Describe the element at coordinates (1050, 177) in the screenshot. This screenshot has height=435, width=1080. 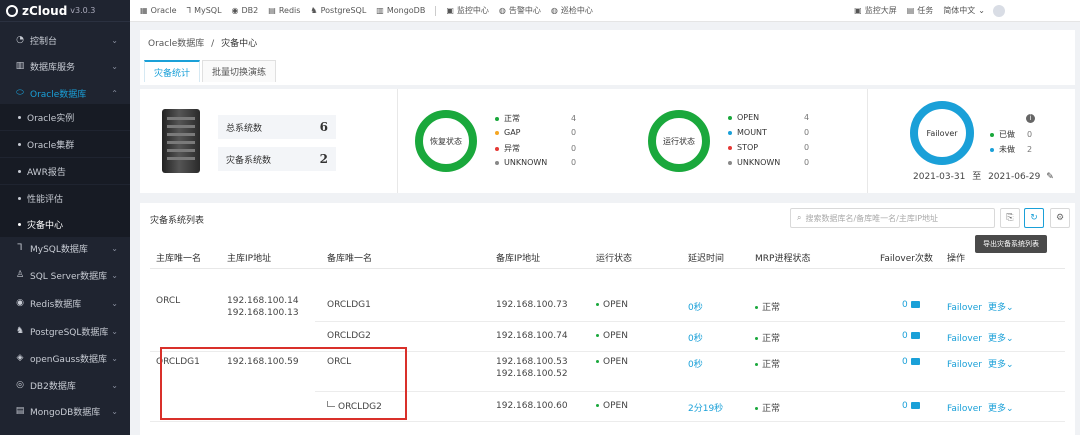
I see `edit-pencil-icon: ✎` at that location.